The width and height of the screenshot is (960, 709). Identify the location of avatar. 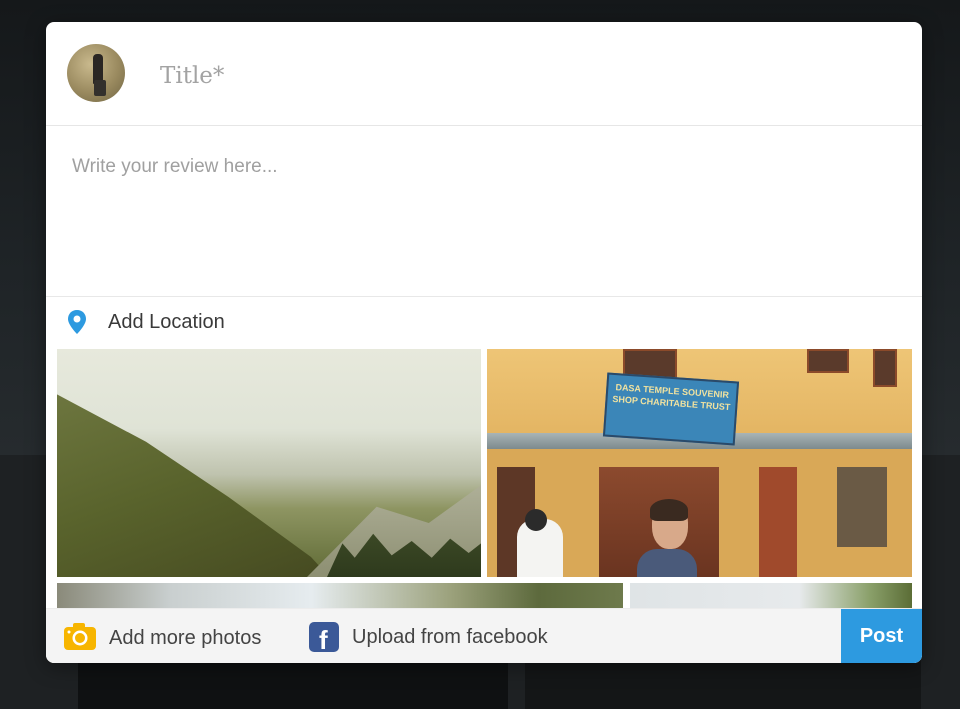
(96, 73).